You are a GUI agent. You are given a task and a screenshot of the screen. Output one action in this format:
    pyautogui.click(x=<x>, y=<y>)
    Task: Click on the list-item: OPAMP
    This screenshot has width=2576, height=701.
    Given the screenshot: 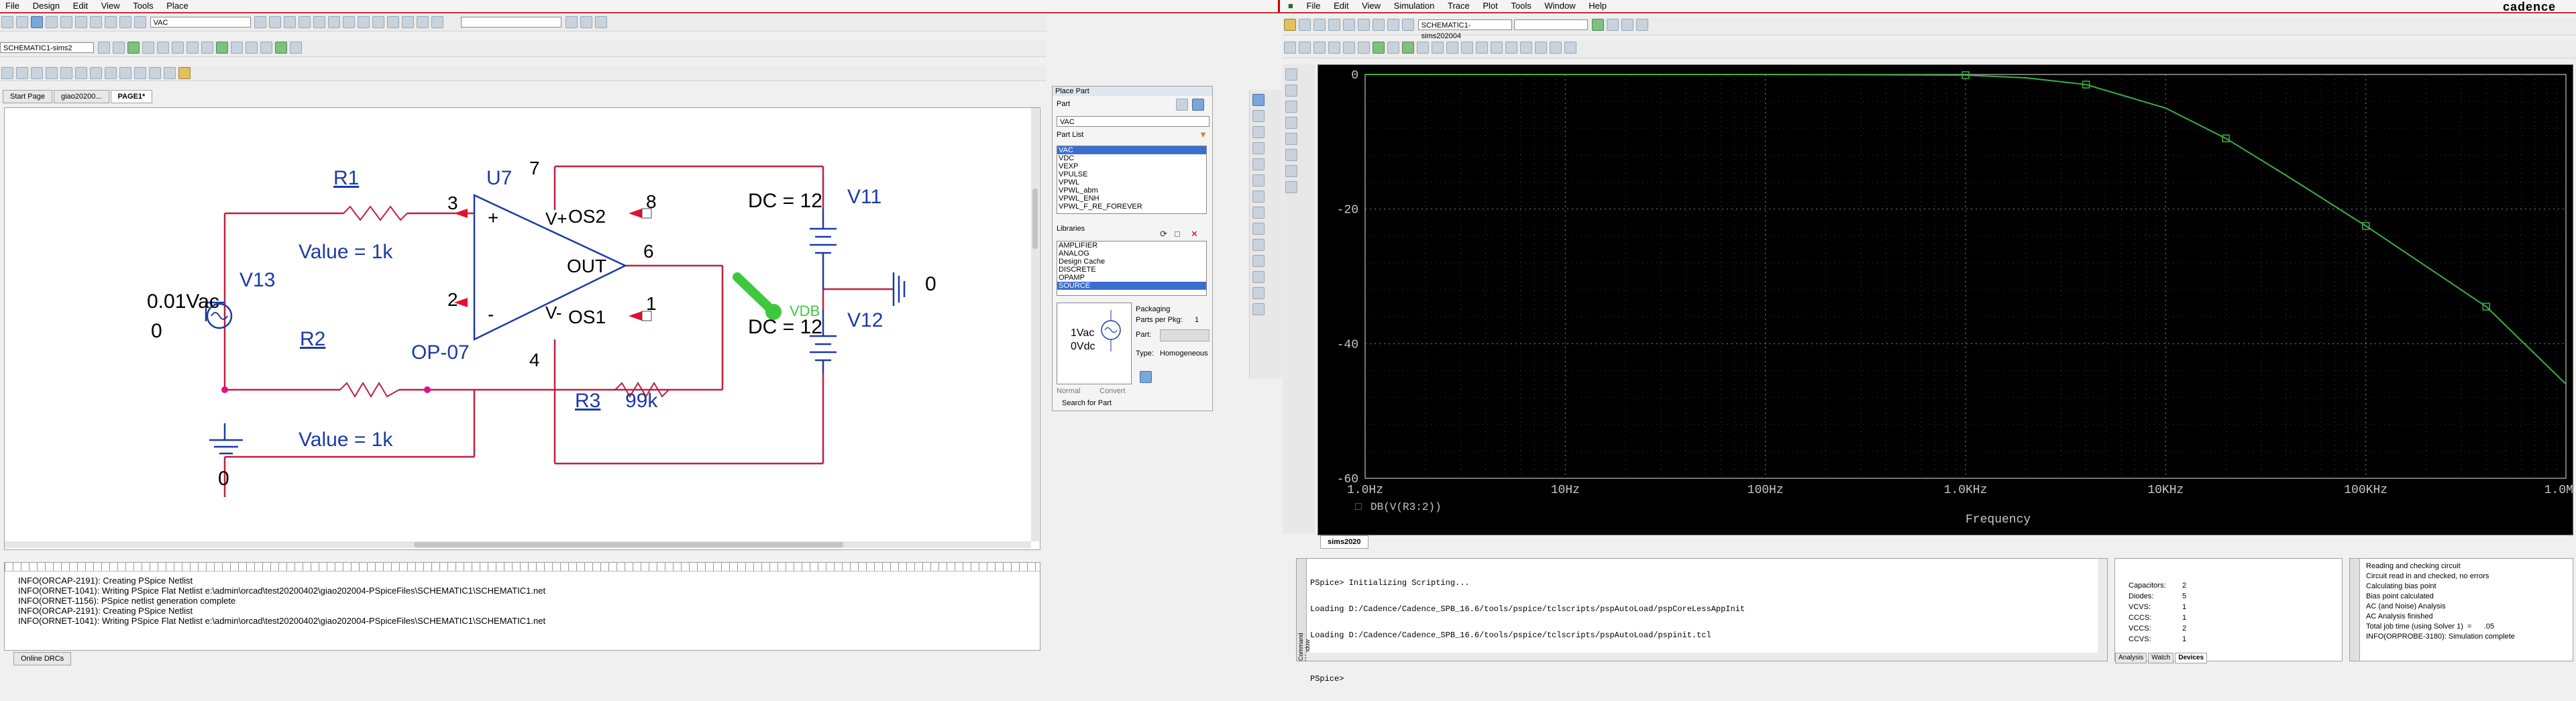 What is the action you would take?
    pyautogui.click(x=1131, y=278)
    